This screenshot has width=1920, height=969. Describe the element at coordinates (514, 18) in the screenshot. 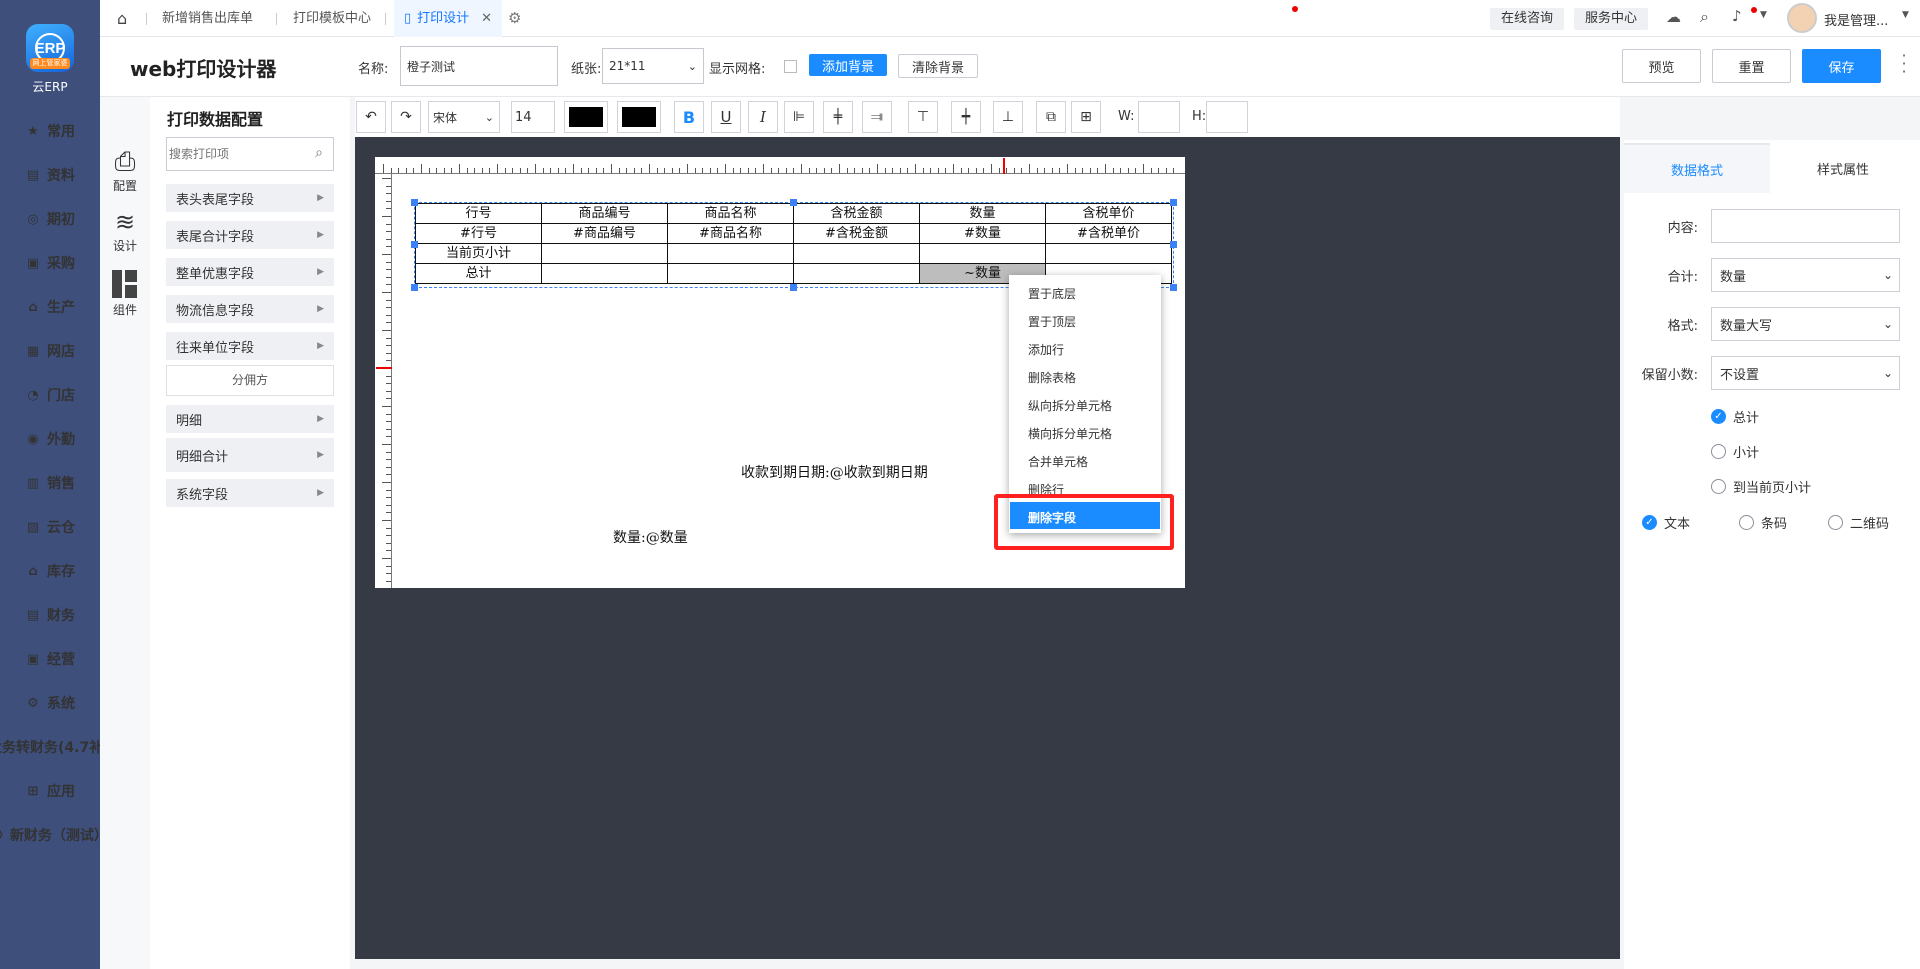

I see `gear-icon: ⚙` at that location.